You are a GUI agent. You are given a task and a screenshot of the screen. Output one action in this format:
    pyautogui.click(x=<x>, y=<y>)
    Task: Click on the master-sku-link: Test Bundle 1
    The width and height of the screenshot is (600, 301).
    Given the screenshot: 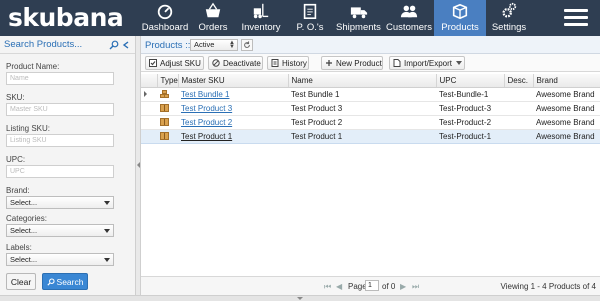 What is the action you would take?
    pyautogui.click(x=205, y=94)
    